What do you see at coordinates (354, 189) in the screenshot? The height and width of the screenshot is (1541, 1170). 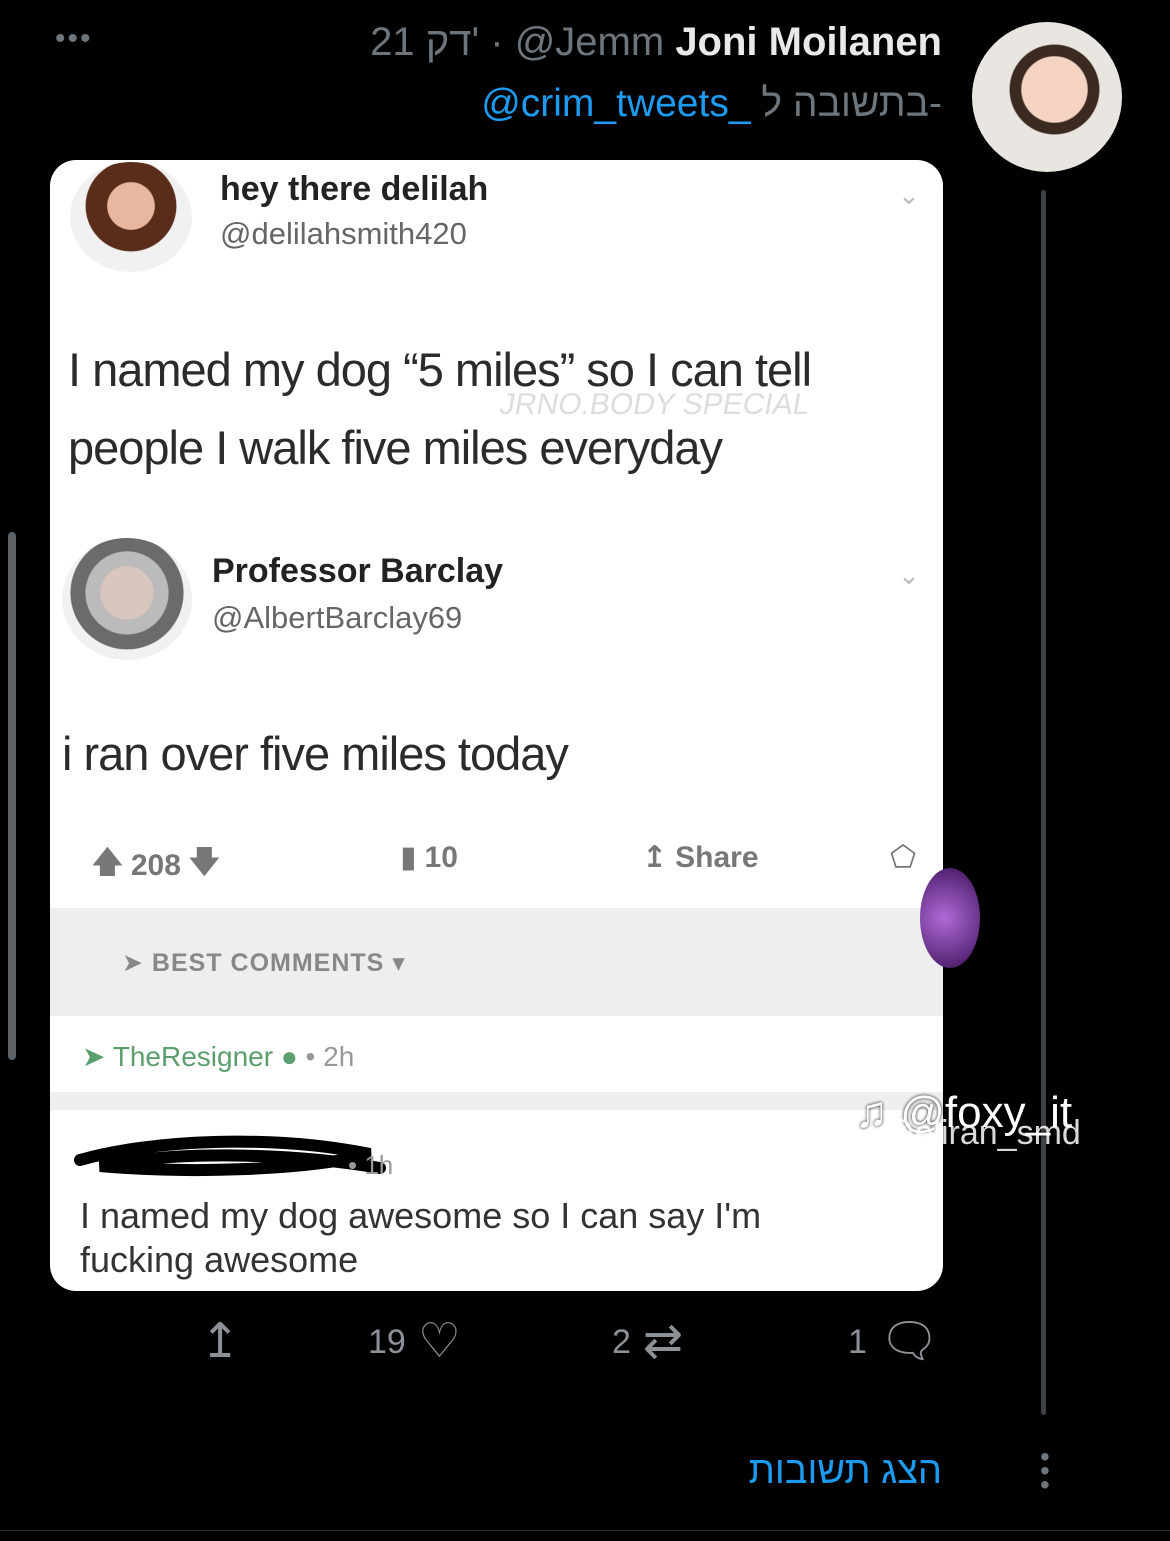 I see `embedded-name-delilah: hey there delilah` at bounding box center [354, 189].